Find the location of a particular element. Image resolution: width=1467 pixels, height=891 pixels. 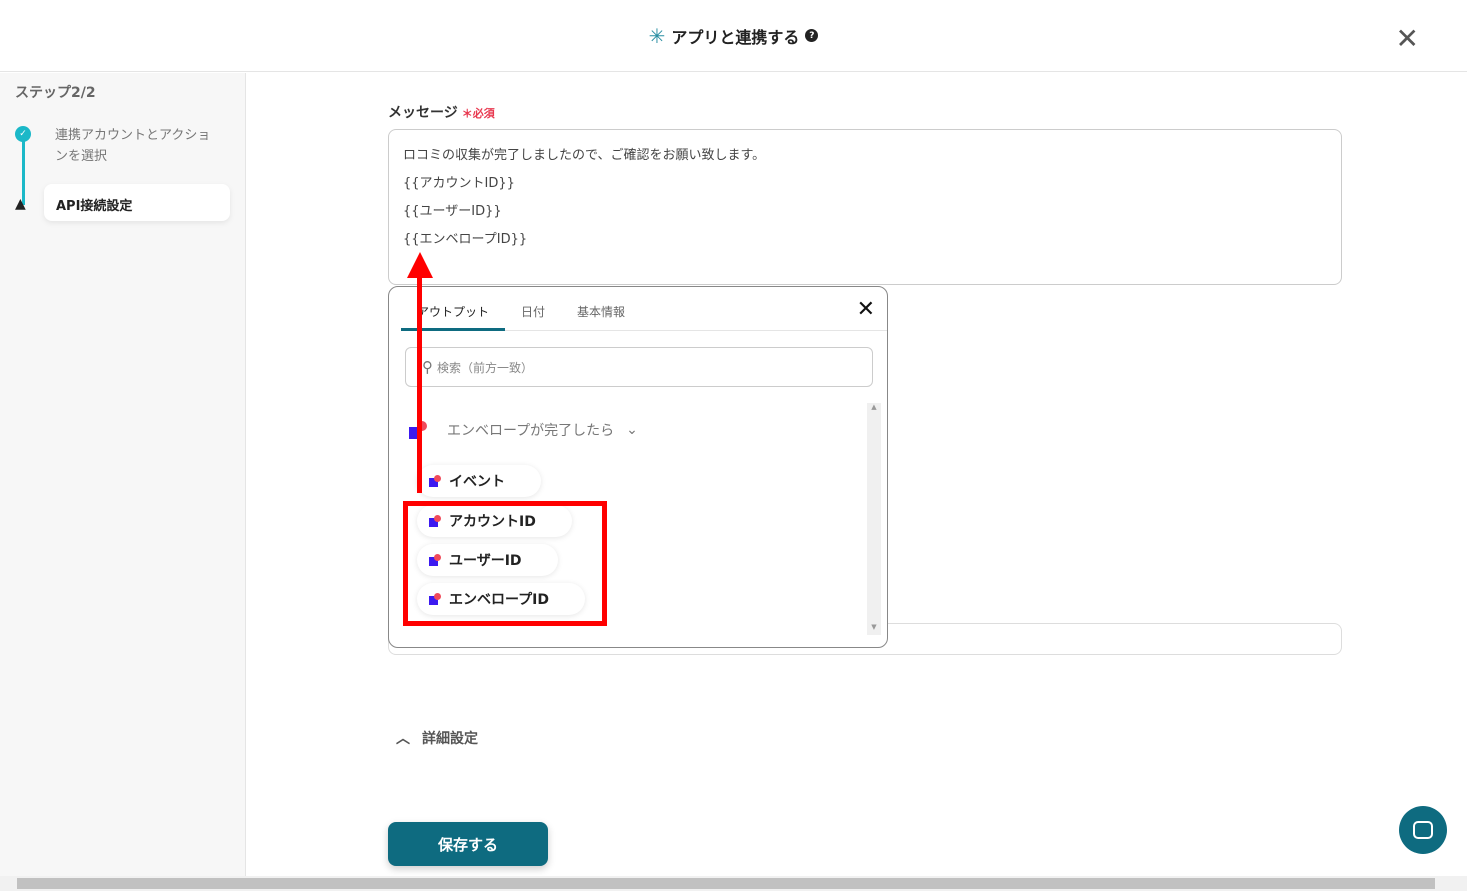

output-item: イベント is located at coordinates (479, 481).